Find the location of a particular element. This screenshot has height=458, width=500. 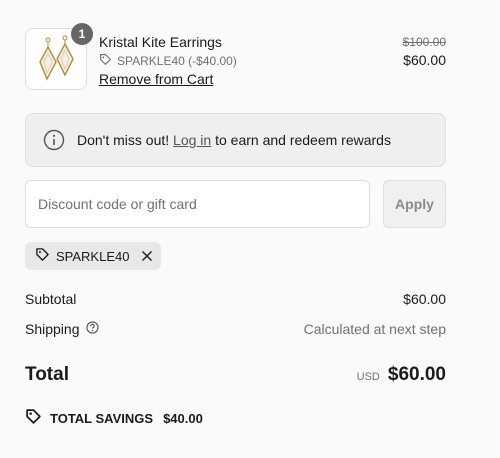

shipping-row: Shipping Calculated at next step is located at coordinates (235, 329).